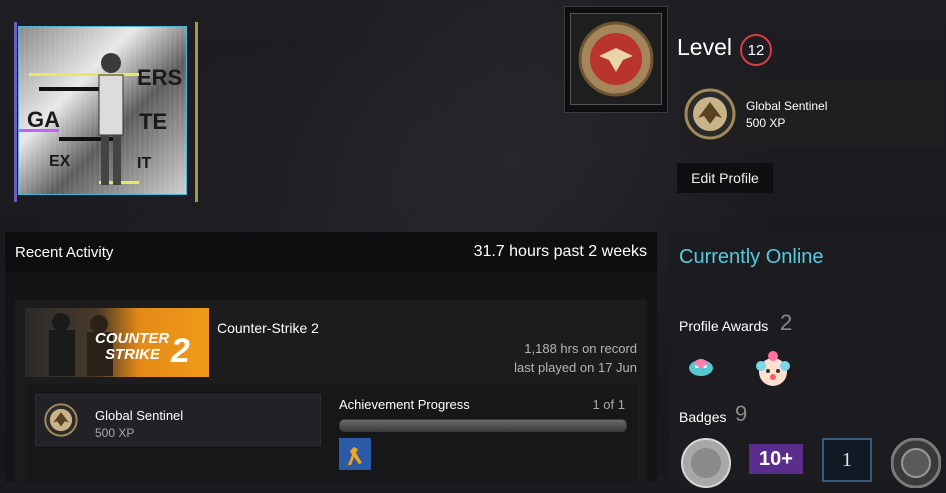 The width and height of the screenshot is (946, 493). I want to click on award-blob-icon, so click(701, 368).